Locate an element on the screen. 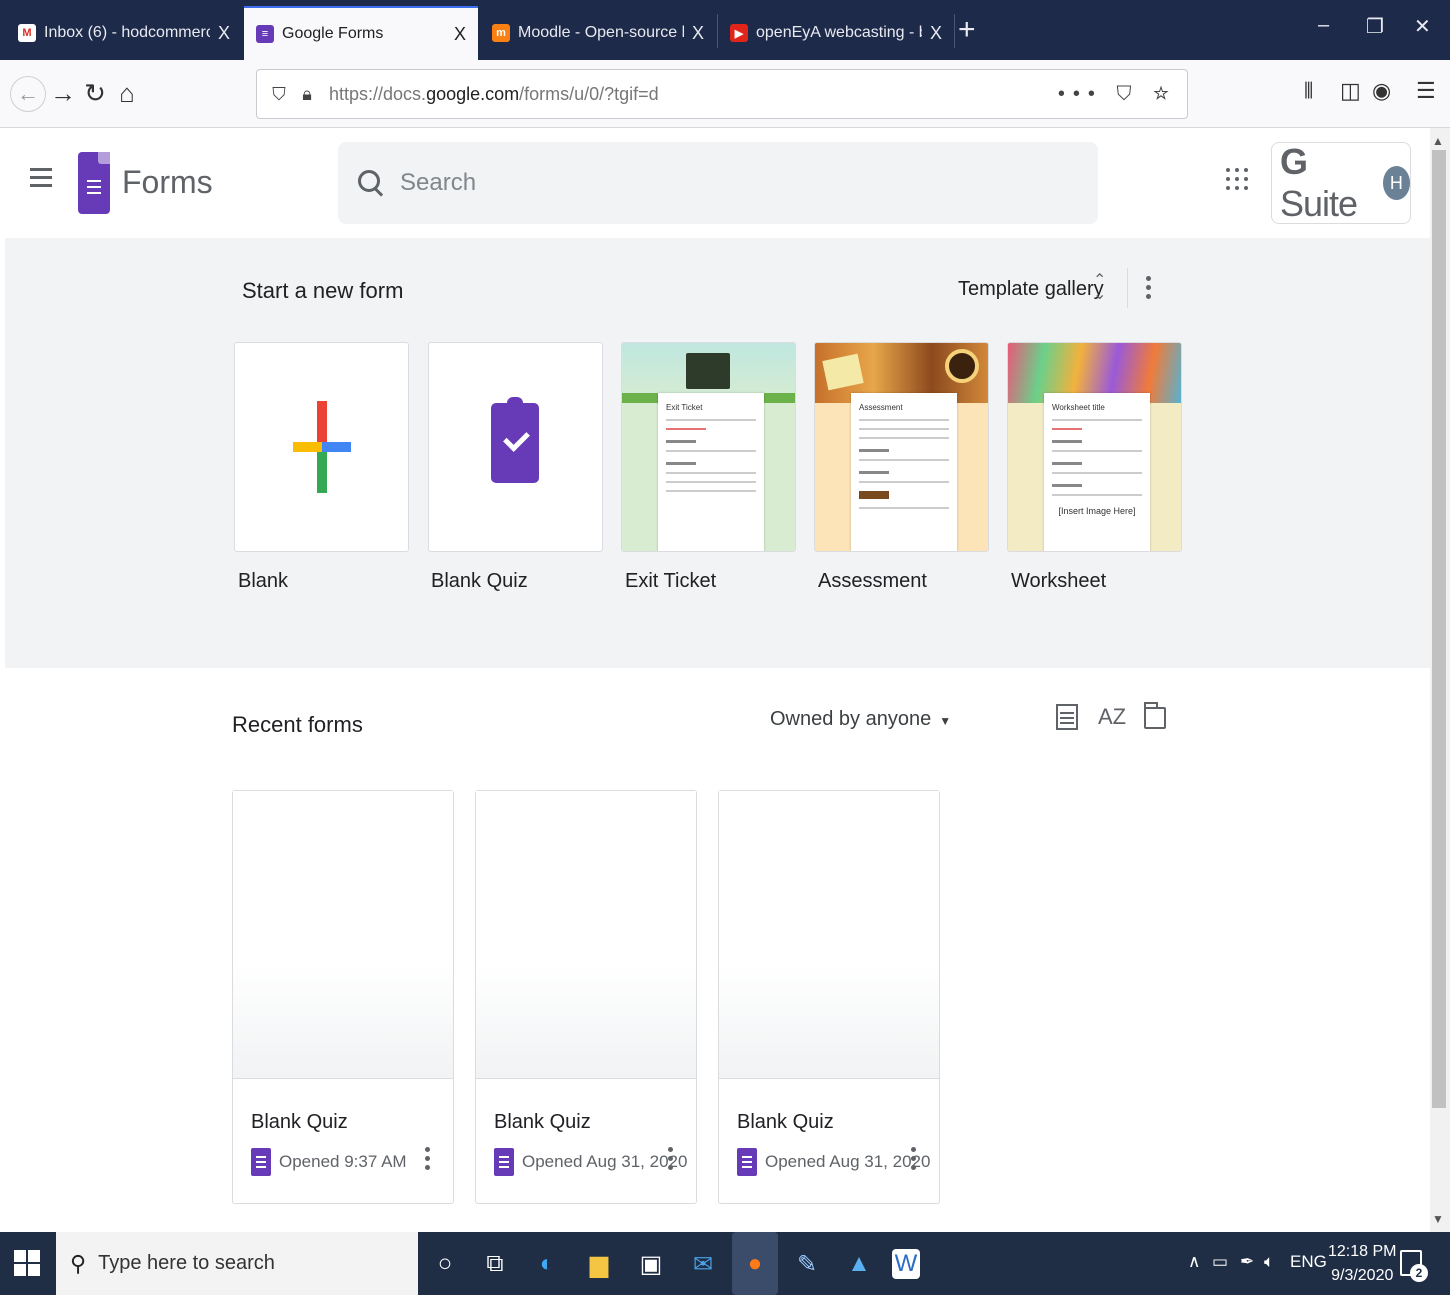 The height and width of the screenshot is (1295, 1450). sort-az-icon: AZ is located at coordinates (1113, 717).